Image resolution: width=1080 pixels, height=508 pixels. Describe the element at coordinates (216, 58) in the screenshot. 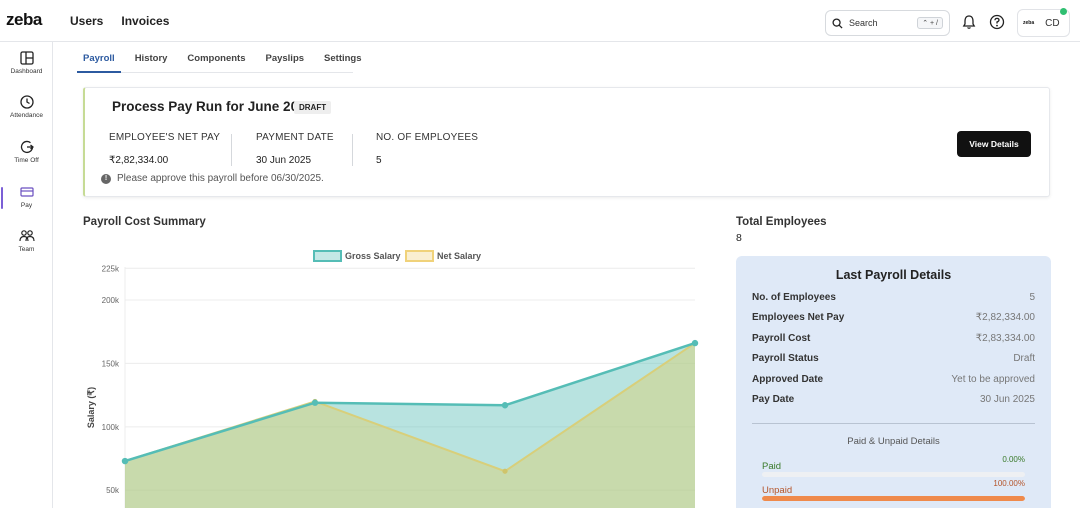

I see `tab-components: Components` at that location.